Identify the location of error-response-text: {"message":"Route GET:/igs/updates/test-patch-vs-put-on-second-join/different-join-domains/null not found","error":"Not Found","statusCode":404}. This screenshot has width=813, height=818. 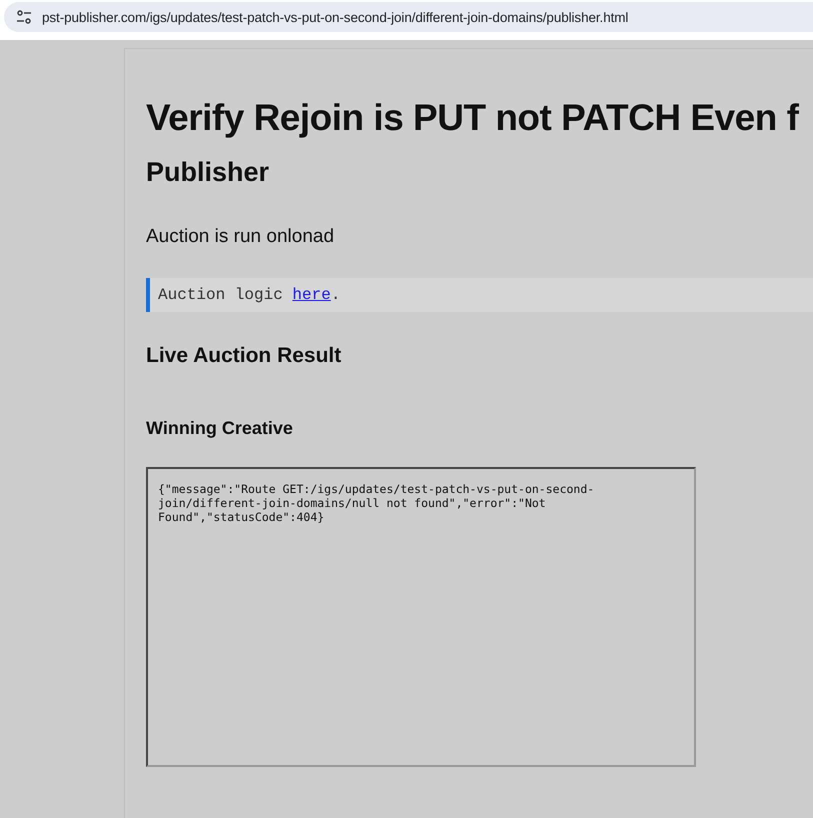
(377, 503).